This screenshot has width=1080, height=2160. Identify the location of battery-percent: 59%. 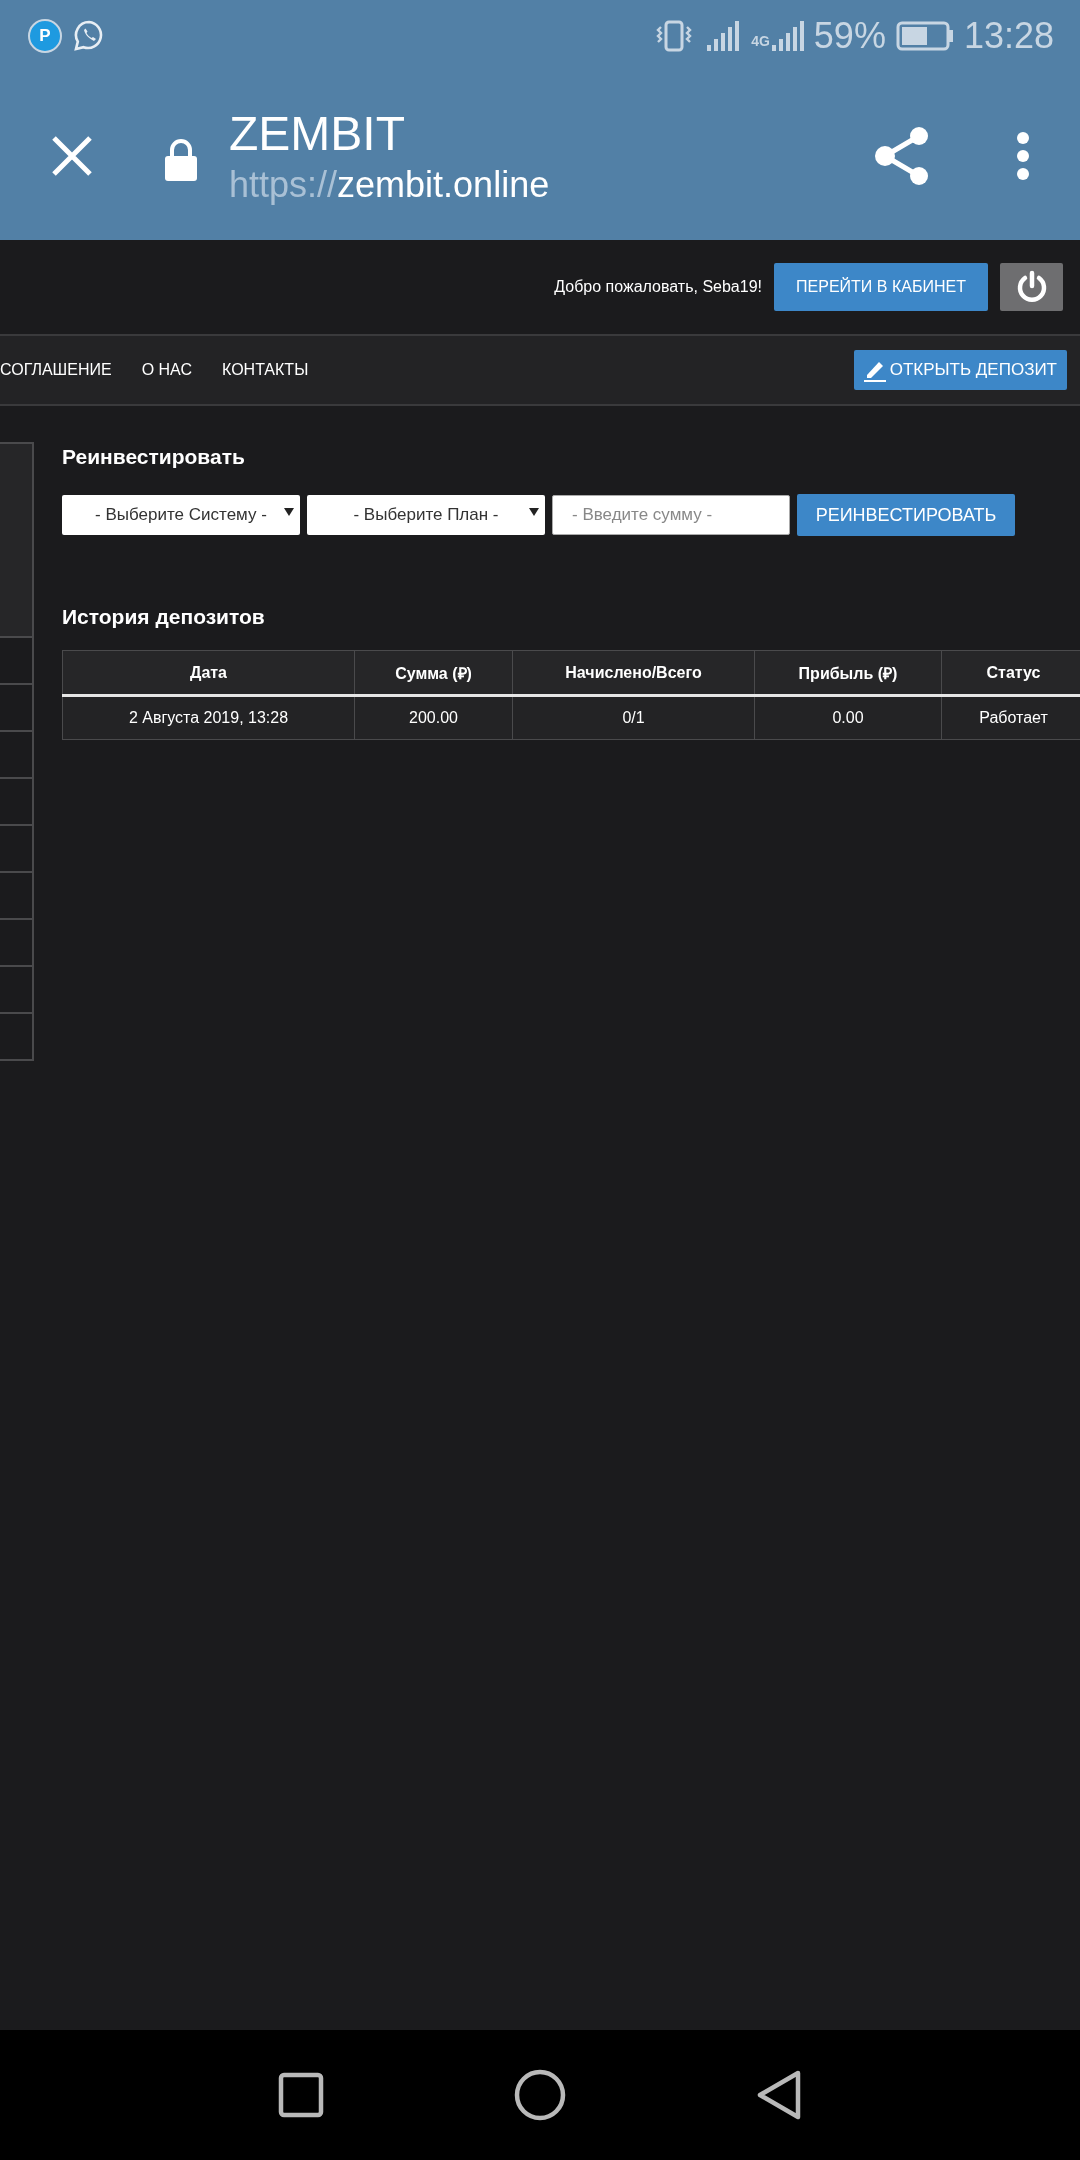
(849, 36).